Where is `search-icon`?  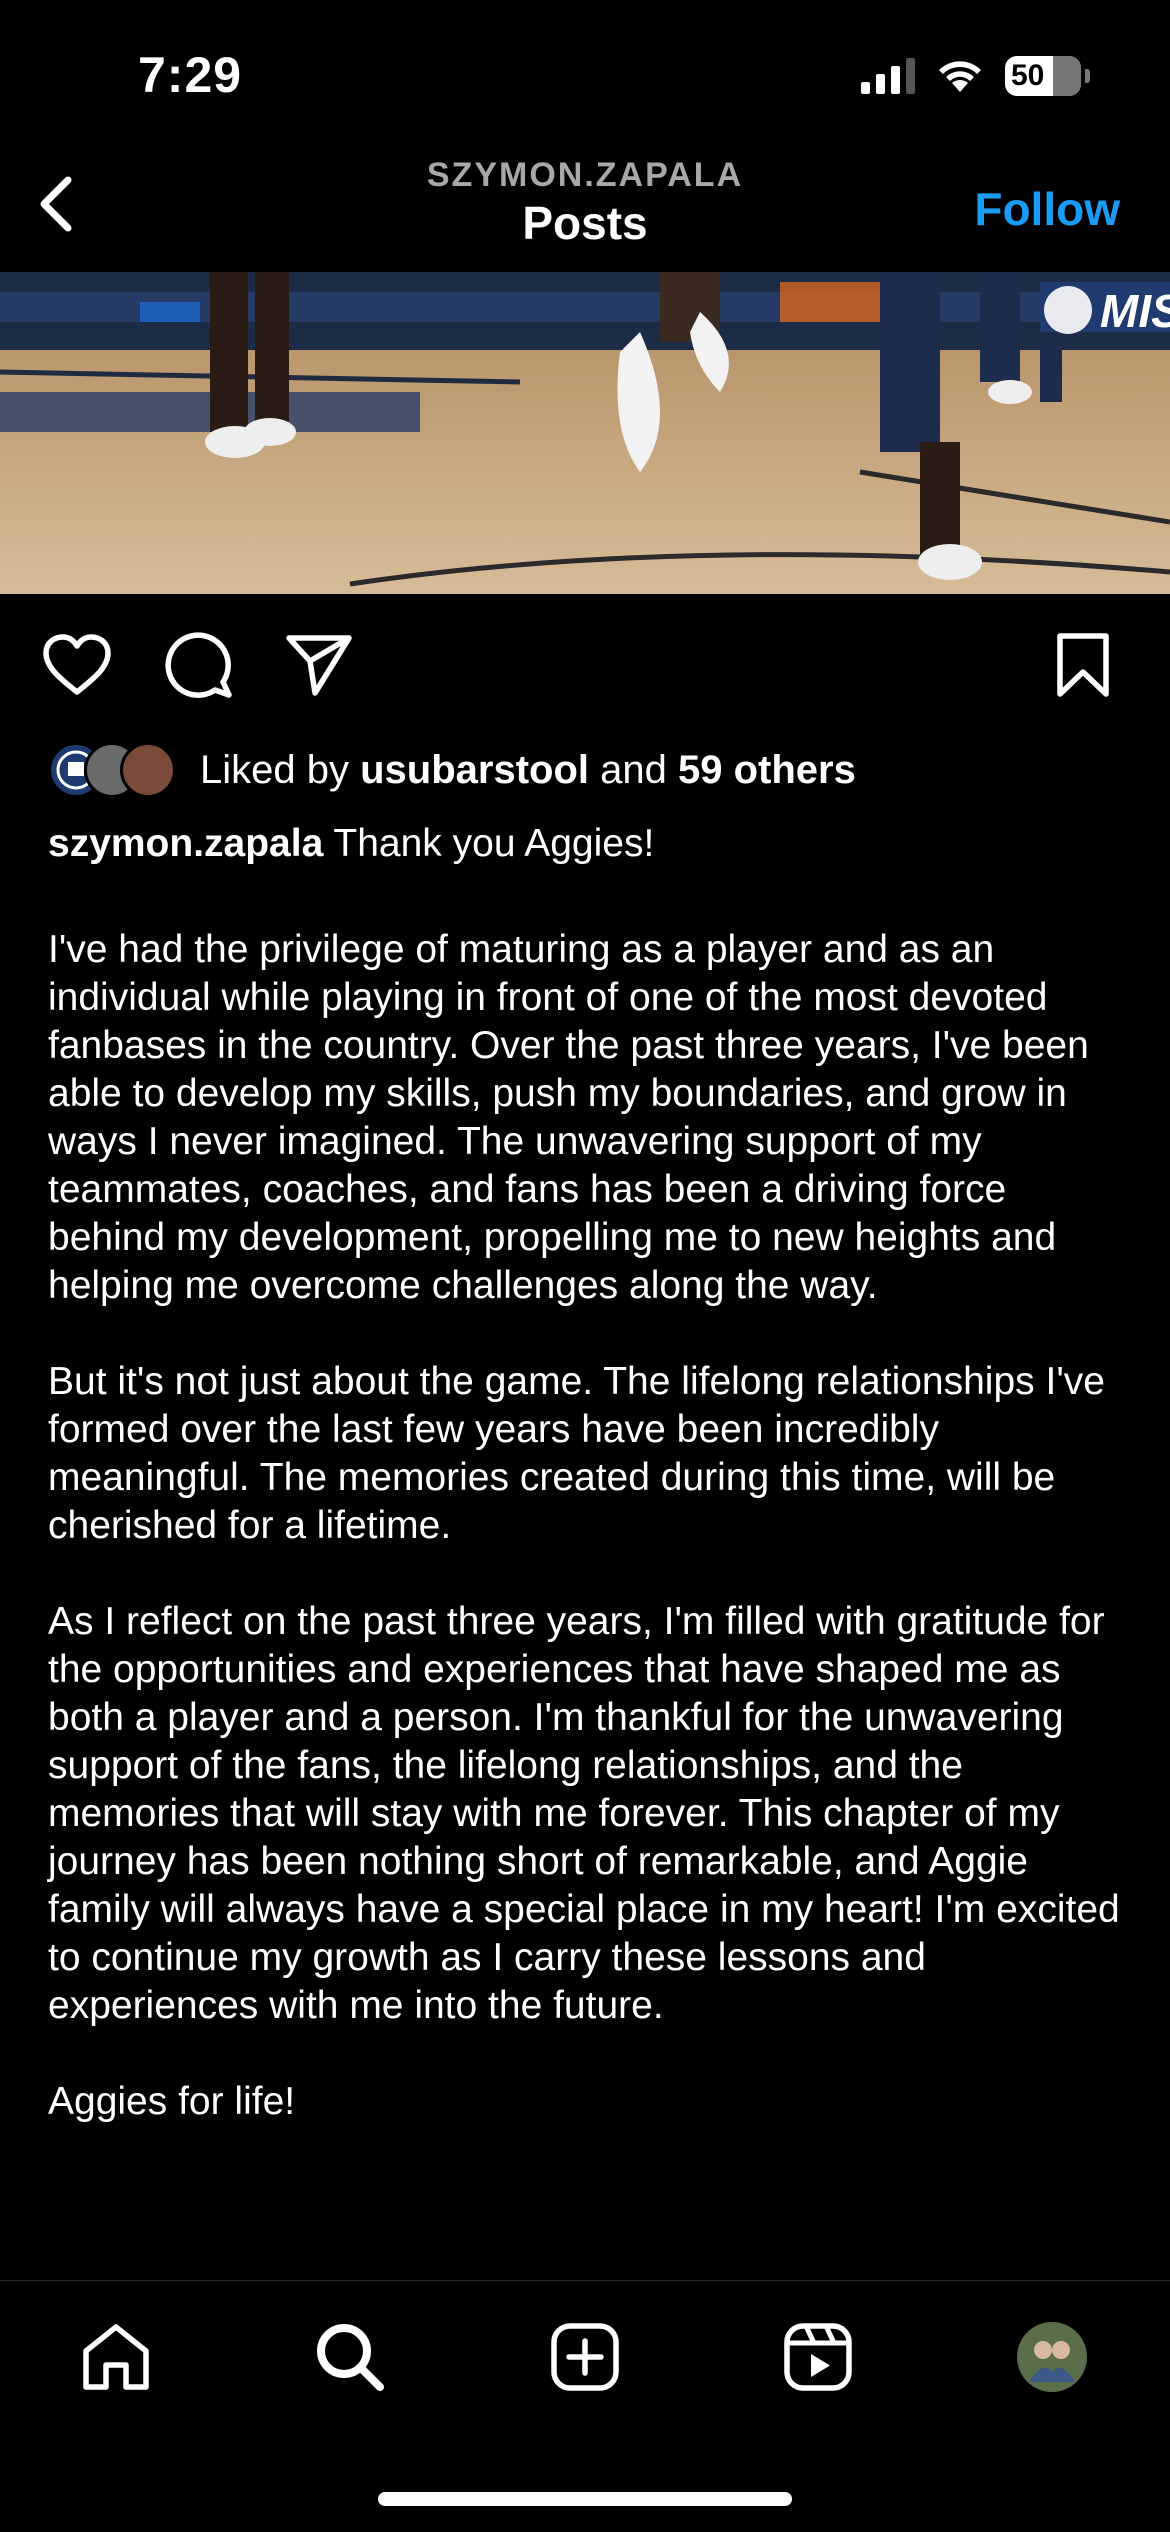 search-icon is located at coordinates (350, 2357).